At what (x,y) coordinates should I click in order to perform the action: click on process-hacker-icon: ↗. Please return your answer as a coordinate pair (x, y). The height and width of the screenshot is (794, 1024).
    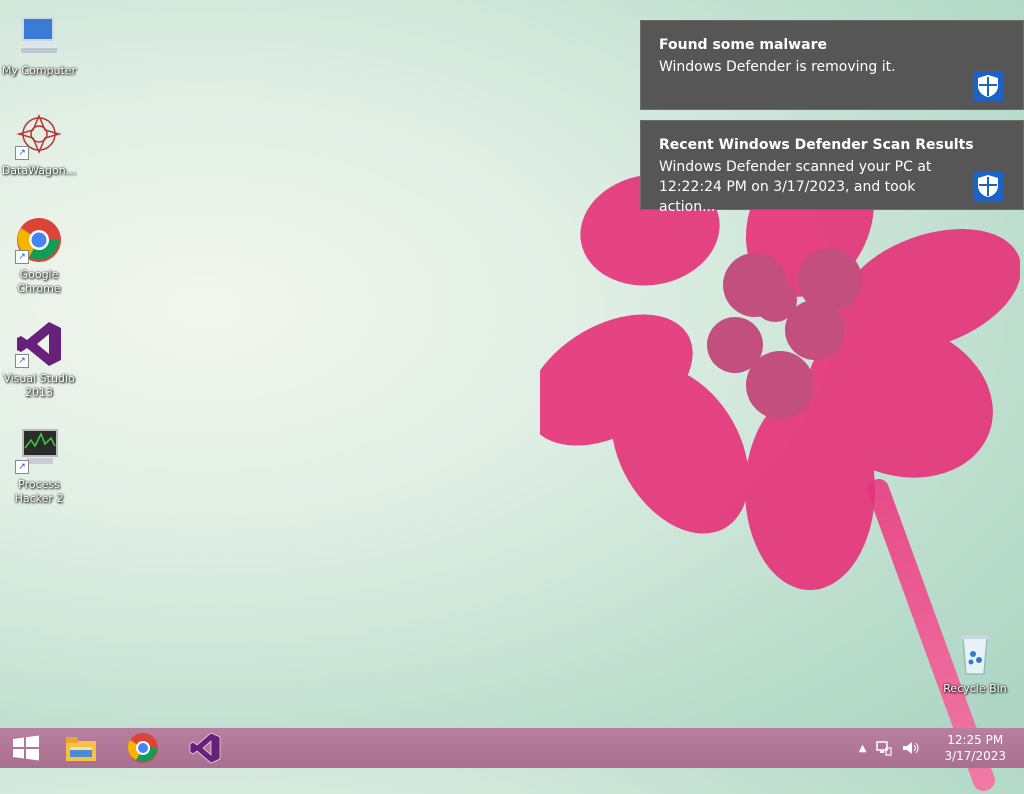
    Looking at the image, I should click on (39, 450).